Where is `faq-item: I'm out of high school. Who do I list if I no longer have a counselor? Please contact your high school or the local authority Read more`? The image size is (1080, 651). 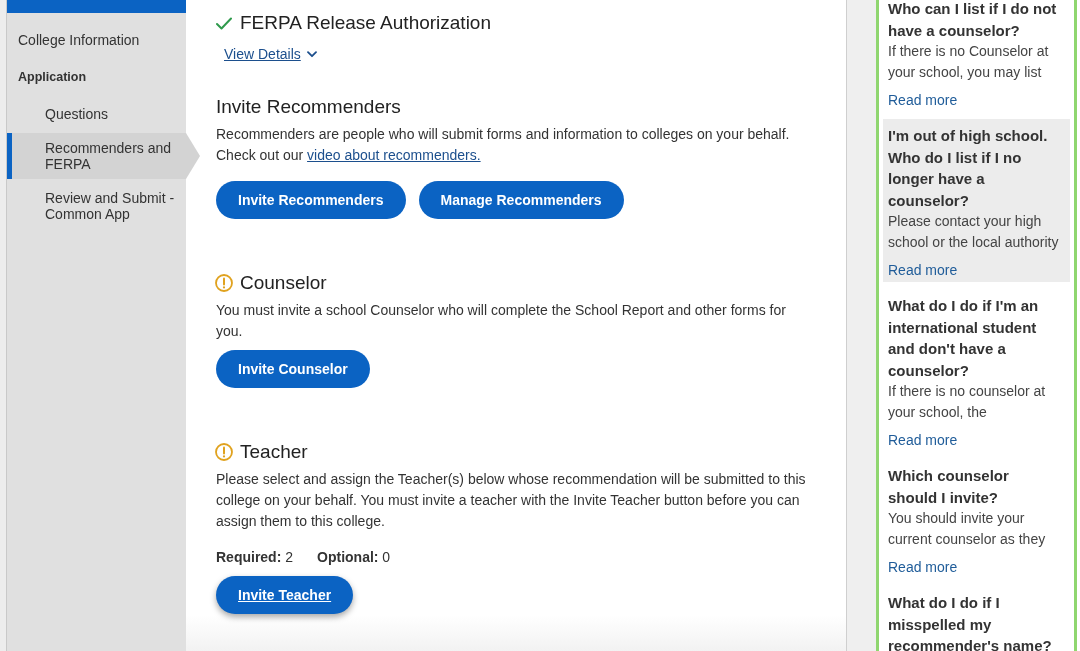 faq-item: I'm out of high school. Who do I list if I no longer have a counselor? Please contact your high school or the local authority Read more is located at coordinates (976, 200).